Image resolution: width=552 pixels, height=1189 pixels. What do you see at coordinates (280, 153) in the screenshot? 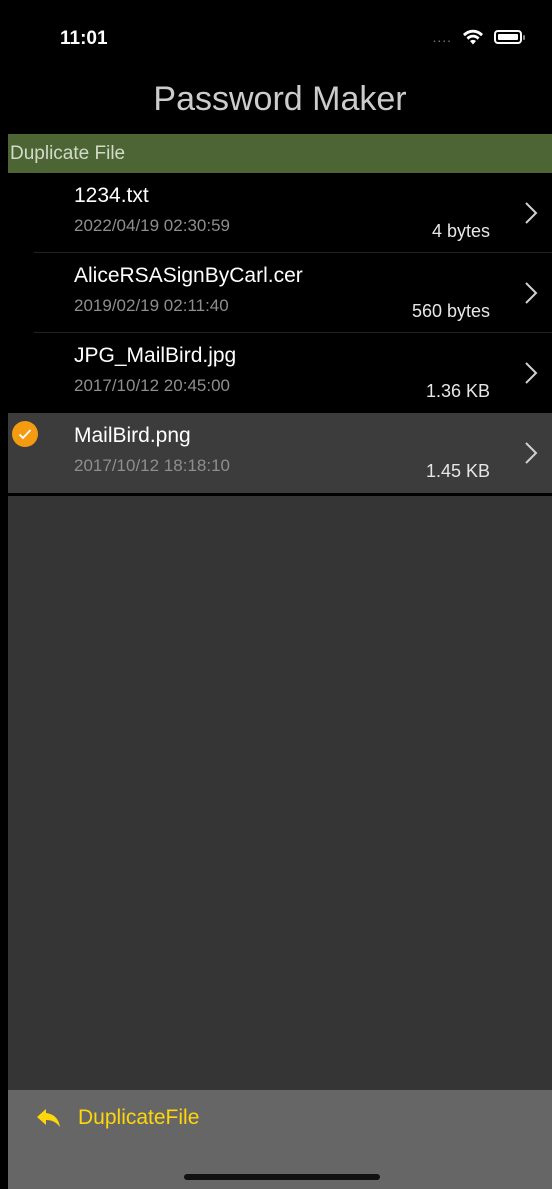
I see `section-header: Duplicate File` at bounding box center [280, 153].